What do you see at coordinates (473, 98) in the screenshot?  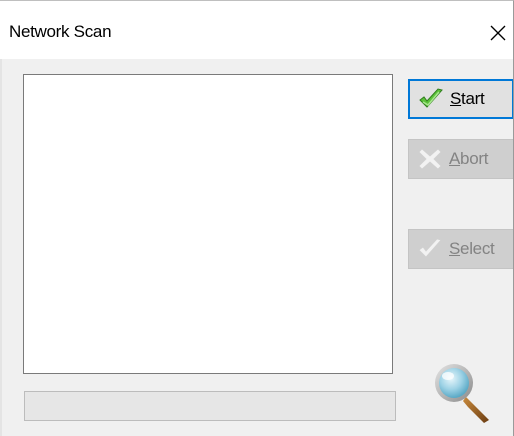 I see `start-label-rest: tart` at bounding box center [473, 98].